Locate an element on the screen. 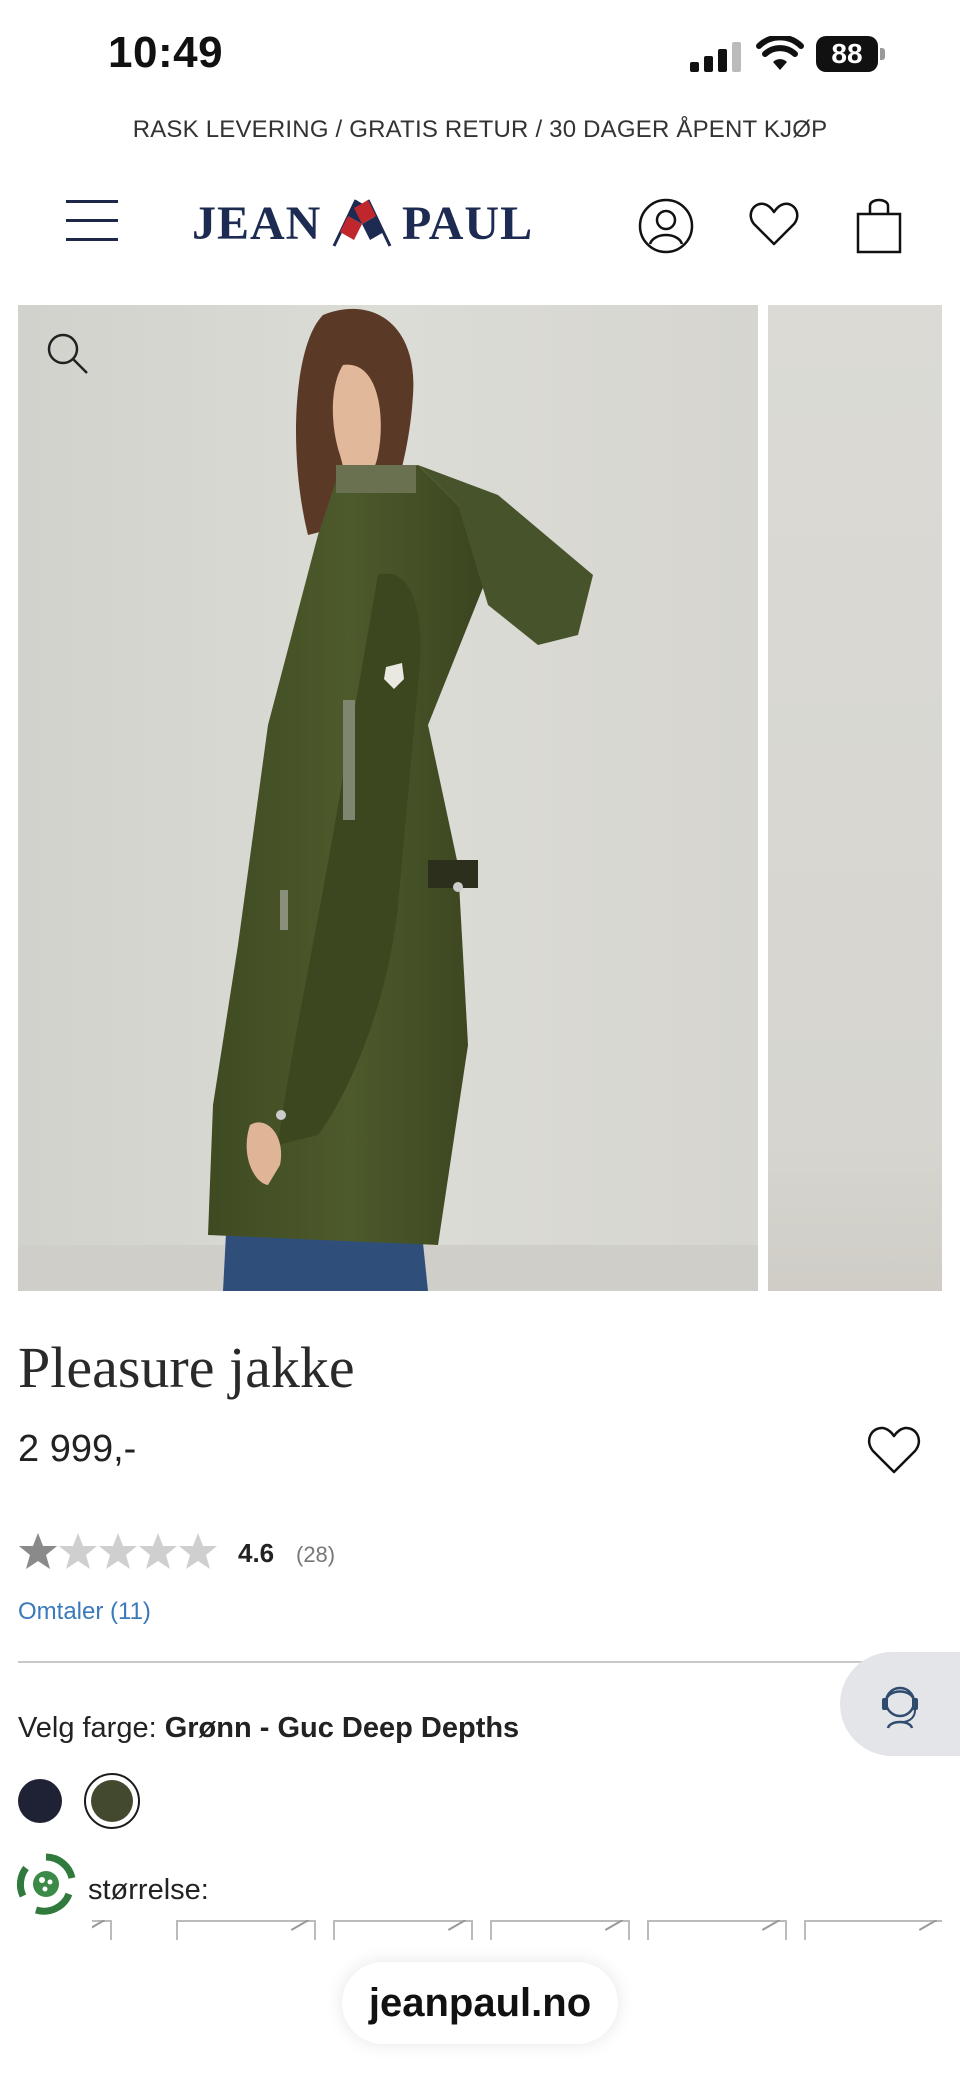 The image size is (960, 2077). rating-value: 4.6 is located at coordinates (256, 1553).